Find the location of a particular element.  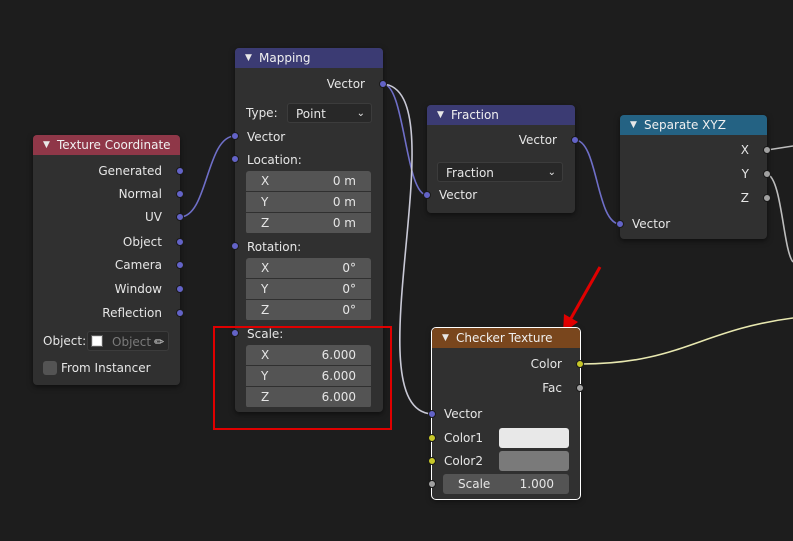

output-reflection: Reflection is located at coordinates (132, 313).